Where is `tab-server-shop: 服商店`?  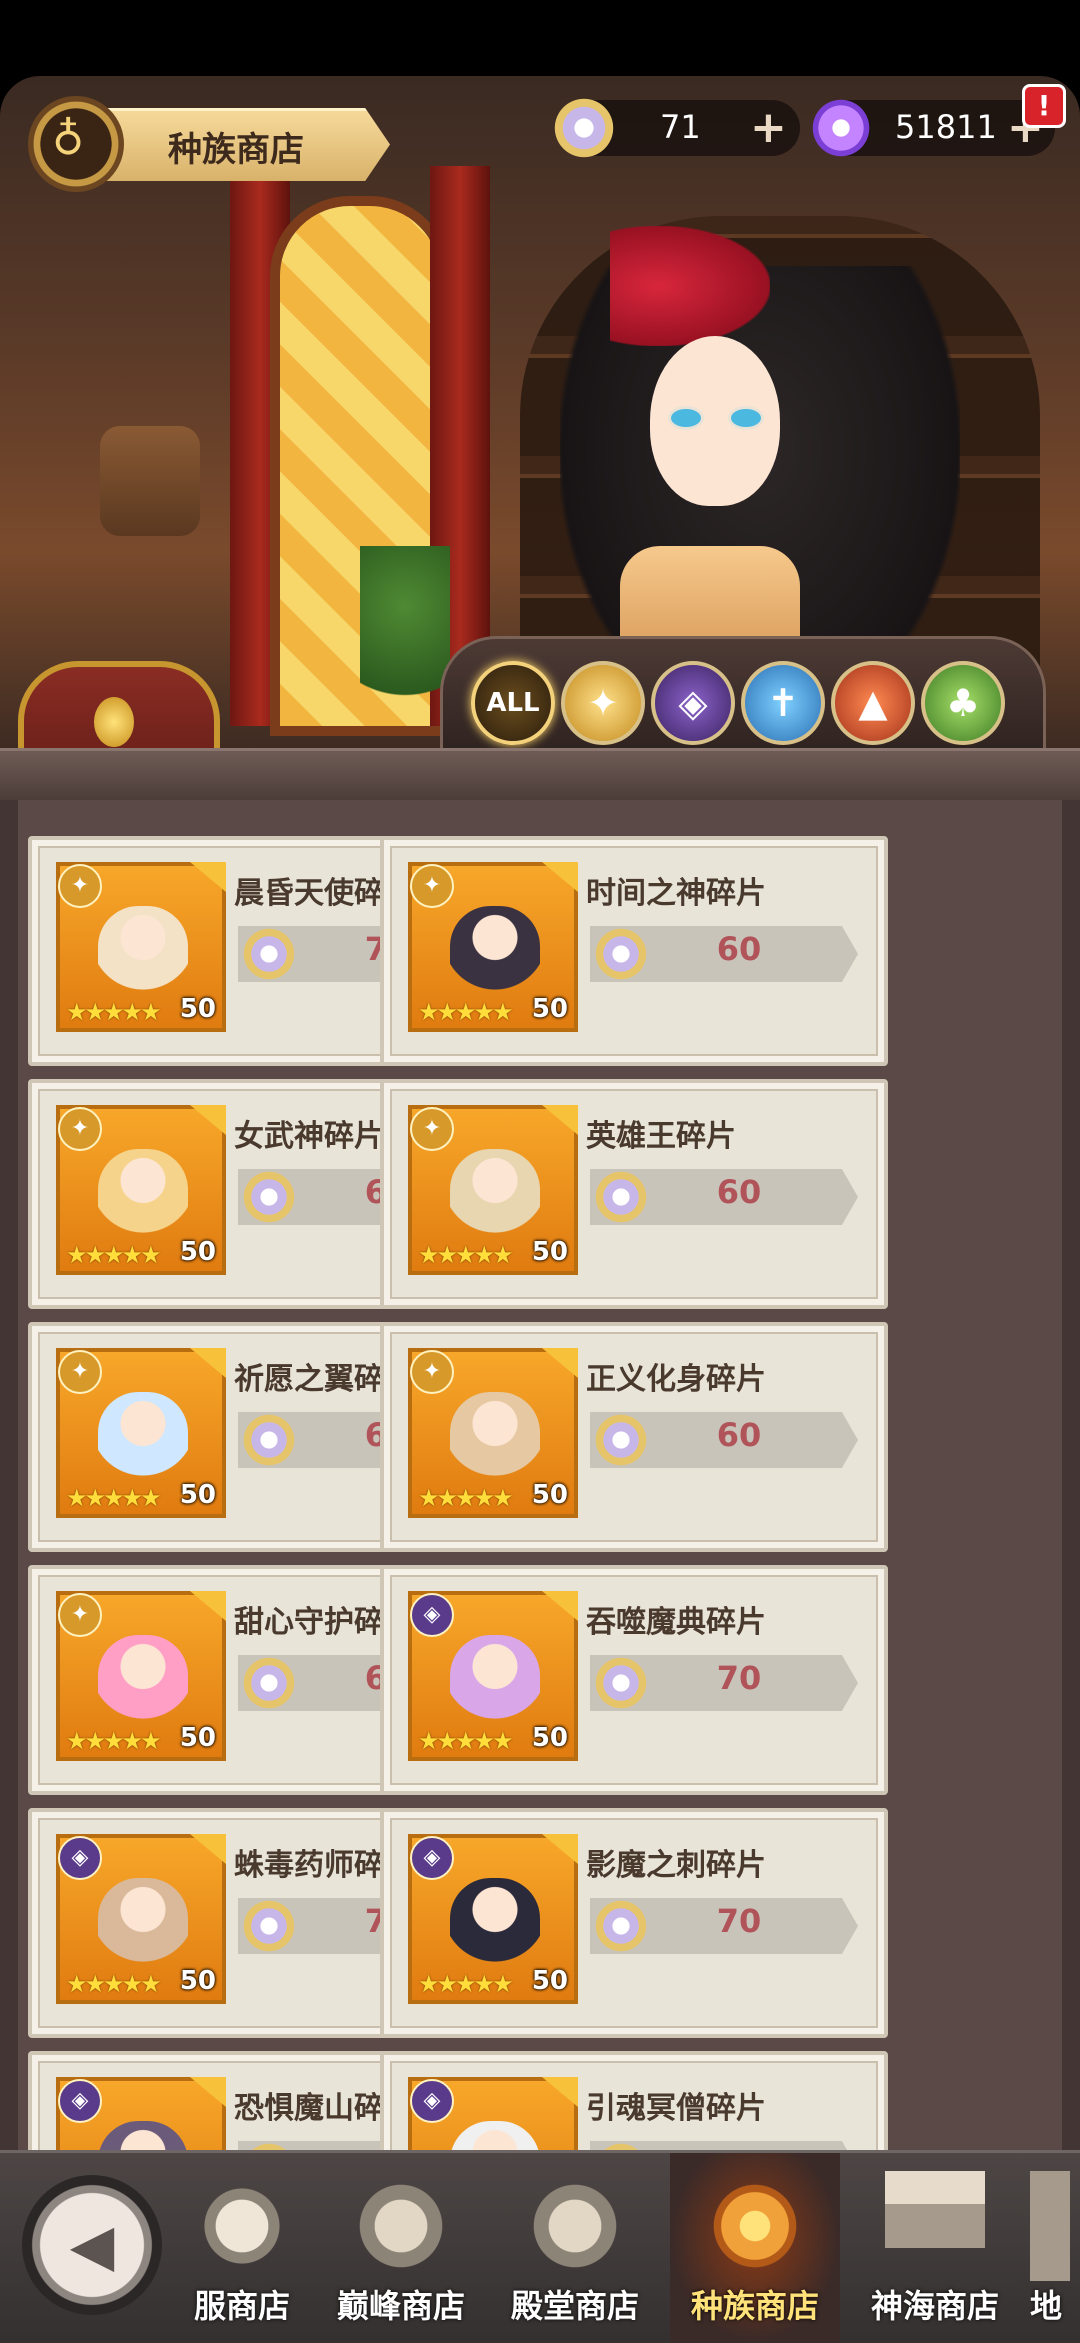
tab-server-shop: 服商店 is located at coordinates (242, 2248).